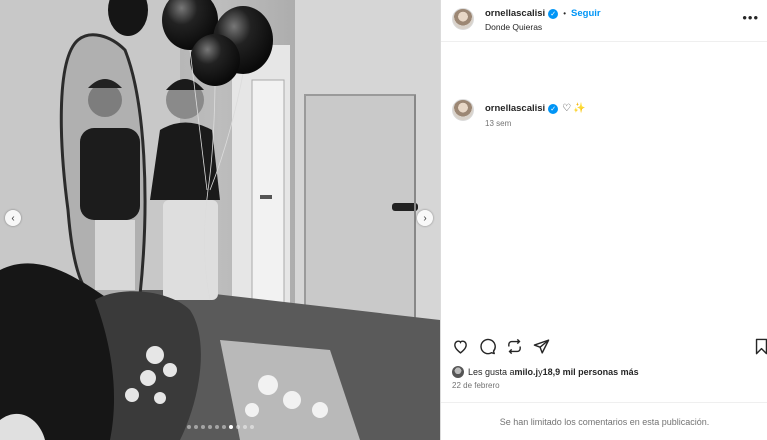 The height and width of the screenshot is (440, 767). I want to click on verified-icon: ✓, so click(553, 13).